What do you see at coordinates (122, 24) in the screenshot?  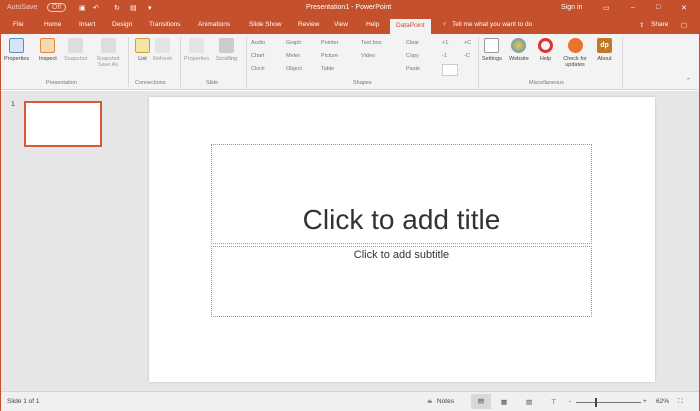 I see `tab-design: Design` at bounding box center [122, 24].